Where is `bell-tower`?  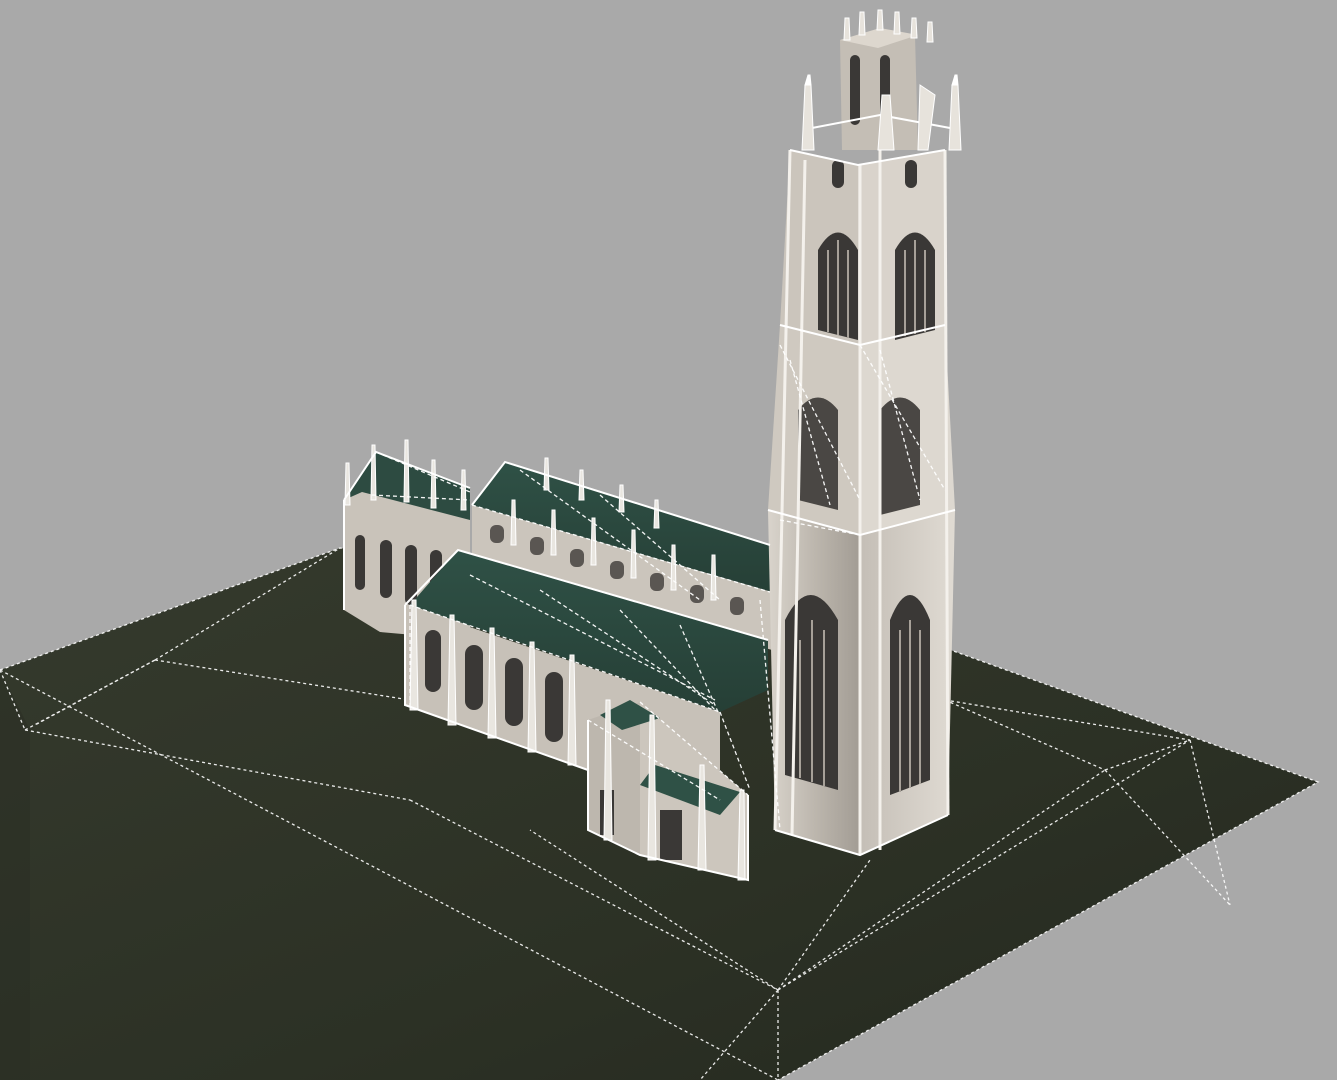 bell-tower is located at coordinates (864, 433).